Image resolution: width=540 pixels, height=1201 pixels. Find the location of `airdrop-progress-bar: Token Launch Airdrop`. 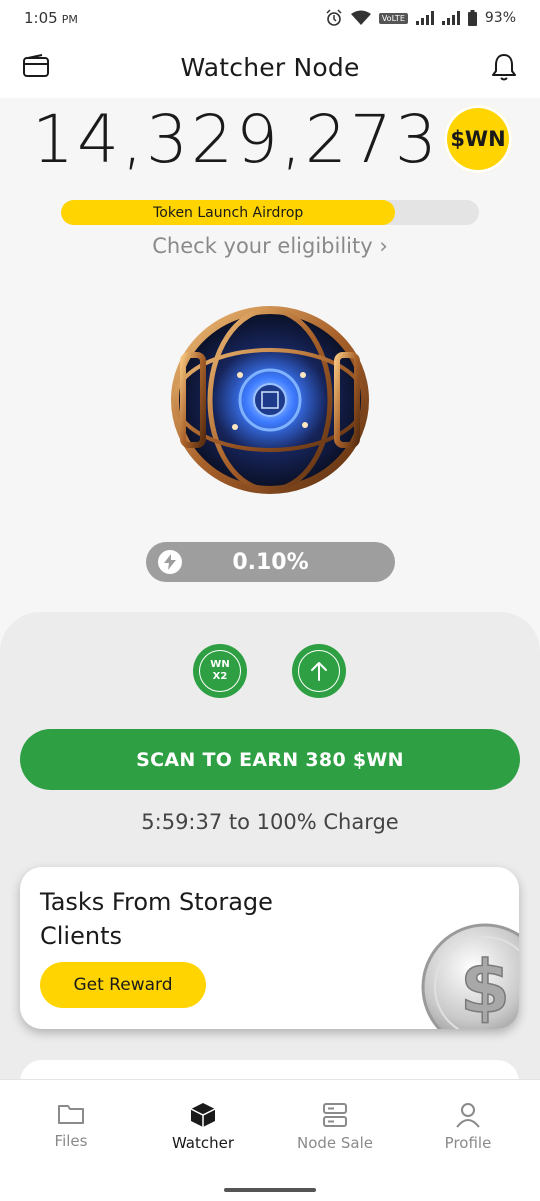

airdrop-progress-bar: Token Launch Airdrop is located at coordinates (270, 212).